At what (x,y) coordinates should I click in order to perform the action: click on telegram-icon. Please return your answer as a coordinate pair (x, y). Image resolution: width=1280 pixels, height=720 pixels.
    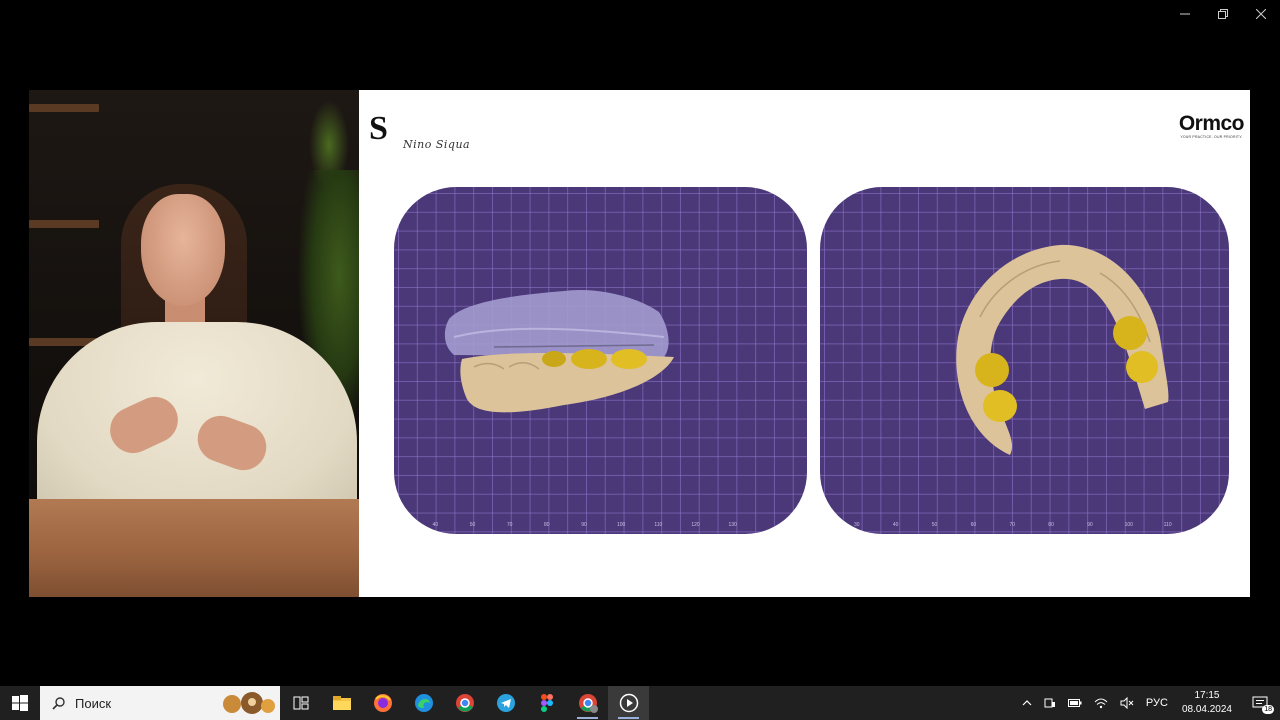
    Looking at the image, I should click on (505, 703).